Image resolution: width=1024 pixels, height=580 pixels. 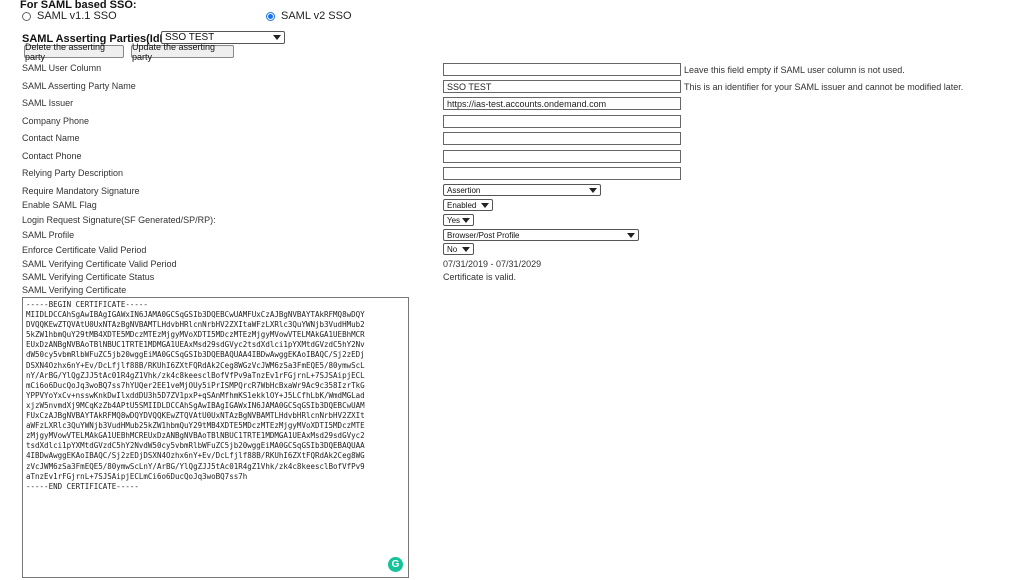 What do you see at coordinates (74, 52) in the screenshot?
I see `delete-party-button: Delete the asserting party` at bounding box center [74, 52].